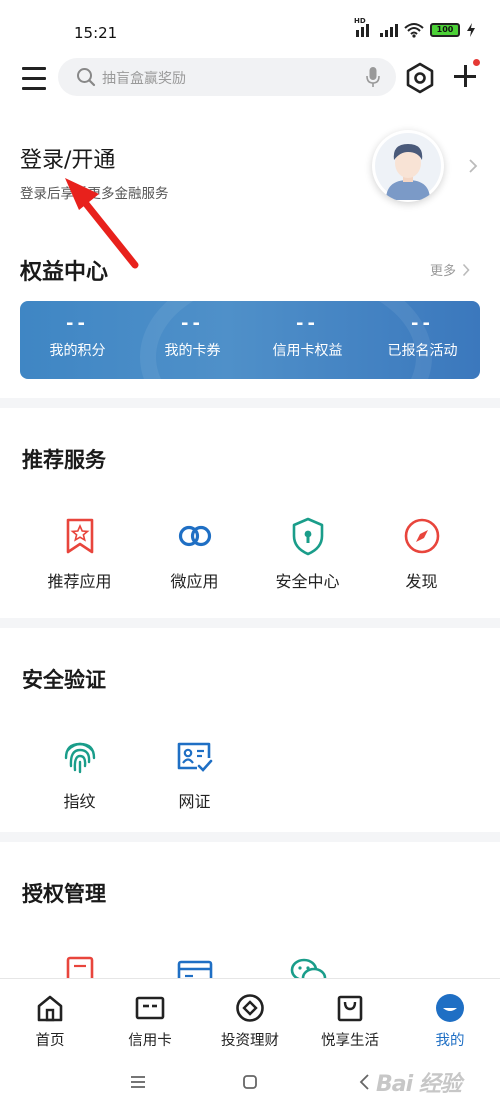 The width and height of the screenshot is (500, 1111). Describe the element at coordinates (350, 1008) in the screenshot. I see `shopping-bag-icon` at that location.